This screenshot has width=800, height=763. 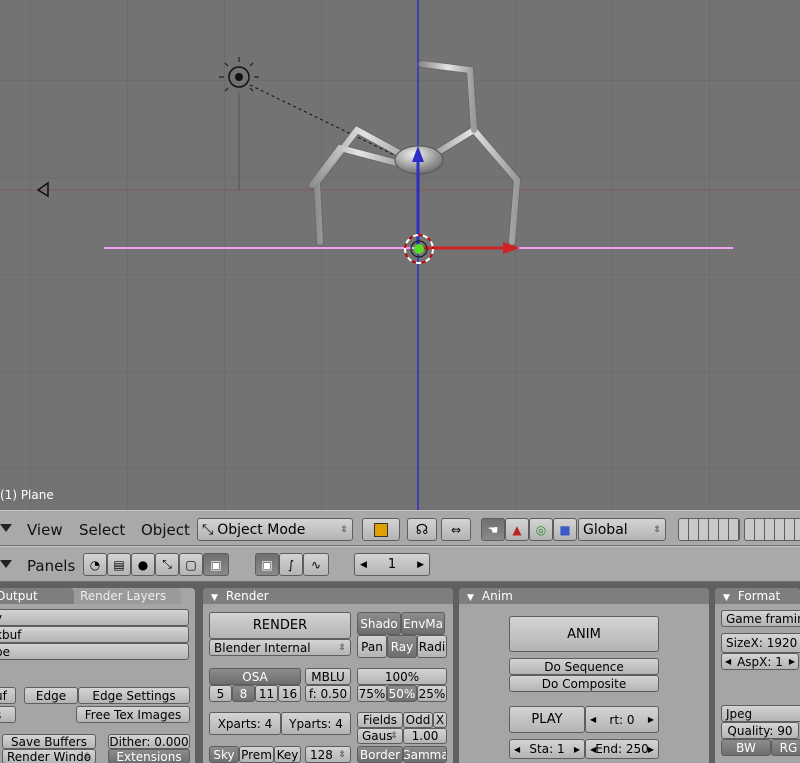 I want to click on quality-field: Quality: 90, so click(x=760, y=730).